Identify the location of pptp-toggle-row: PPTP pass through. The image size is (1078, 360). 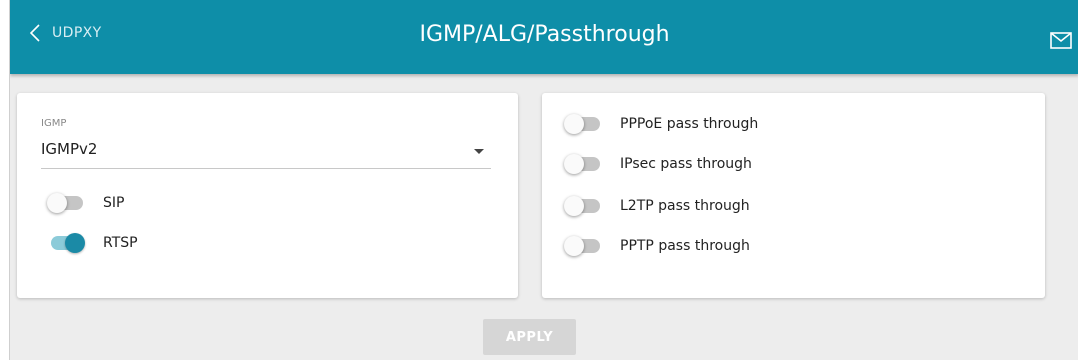
(657, 246).